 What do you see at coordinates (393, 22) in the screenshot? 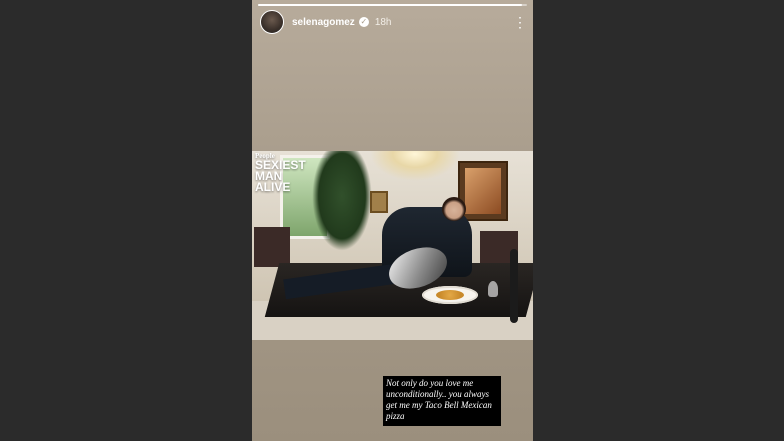
I see `story-header: selenagomez ✓ 18h ⋮` at bounding box center [393, 22].